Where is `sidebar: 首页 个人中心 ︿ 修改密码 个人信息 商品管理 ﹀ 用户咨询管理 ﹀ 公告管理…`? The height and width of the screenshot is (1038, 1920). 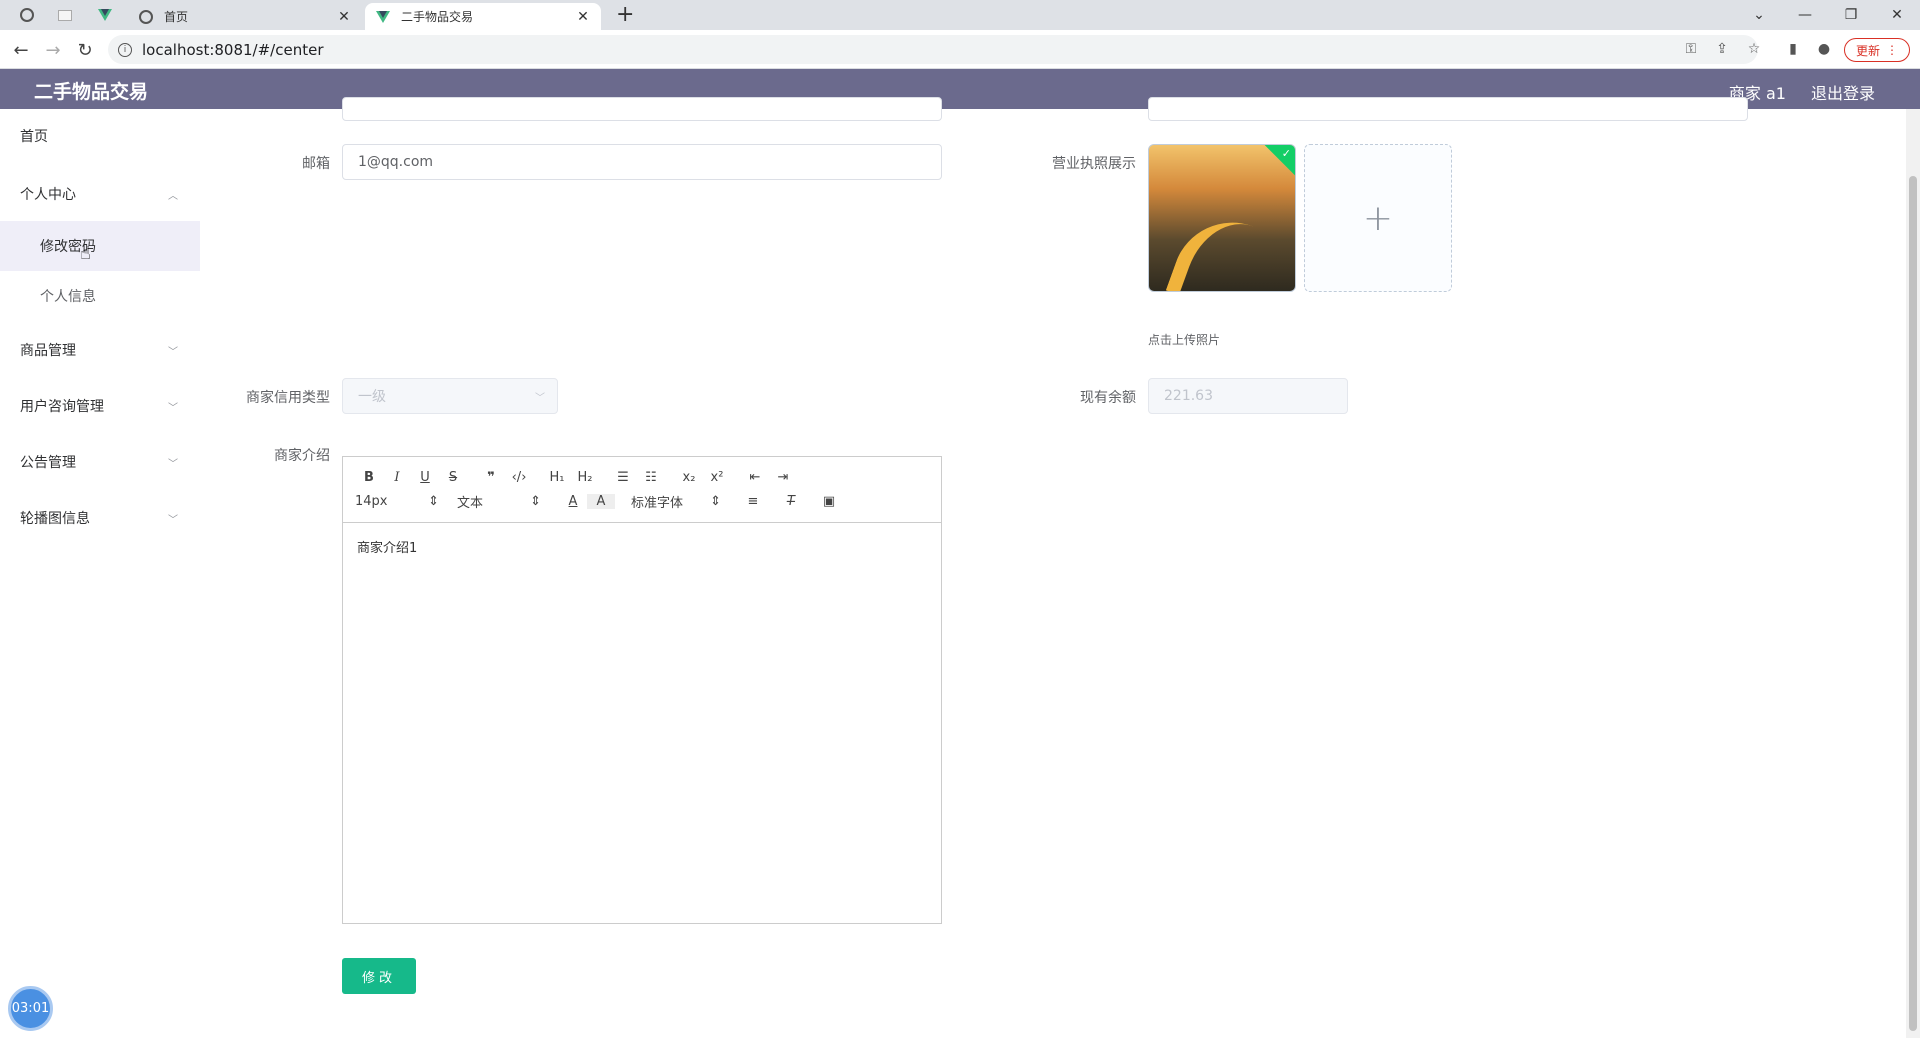 sidebar: 首页 个人中心 ︿ 修改密码 个人信息 商品管理 ﹀ 用户咨询管理 ﹀ 公告管理… is located at coordinates (100, 573).